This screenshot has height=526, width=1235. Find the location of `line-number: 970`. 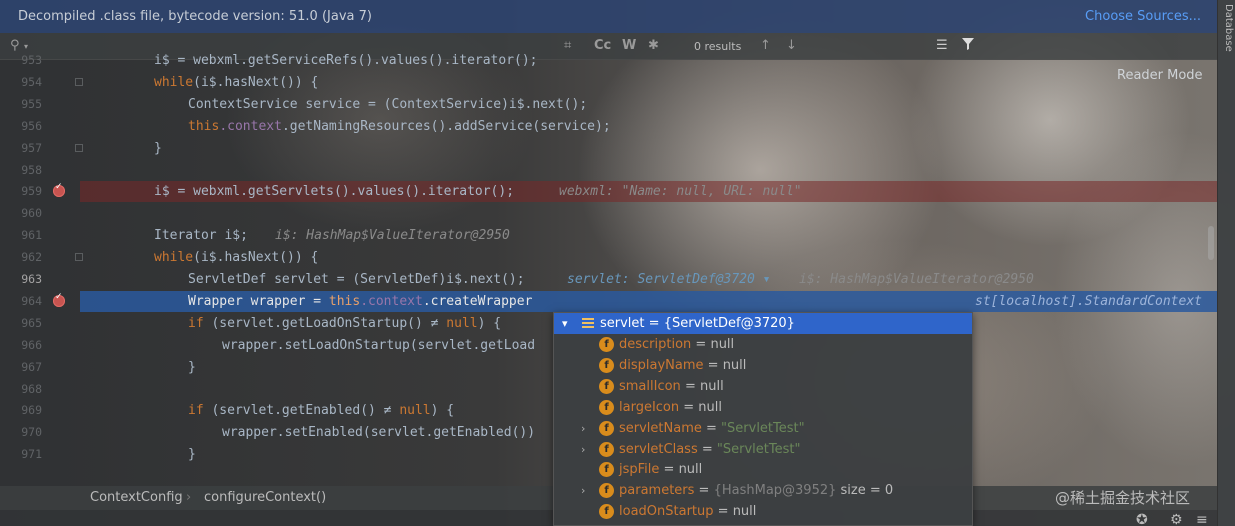

line-number: 970 is located at coordinates (21, 432).